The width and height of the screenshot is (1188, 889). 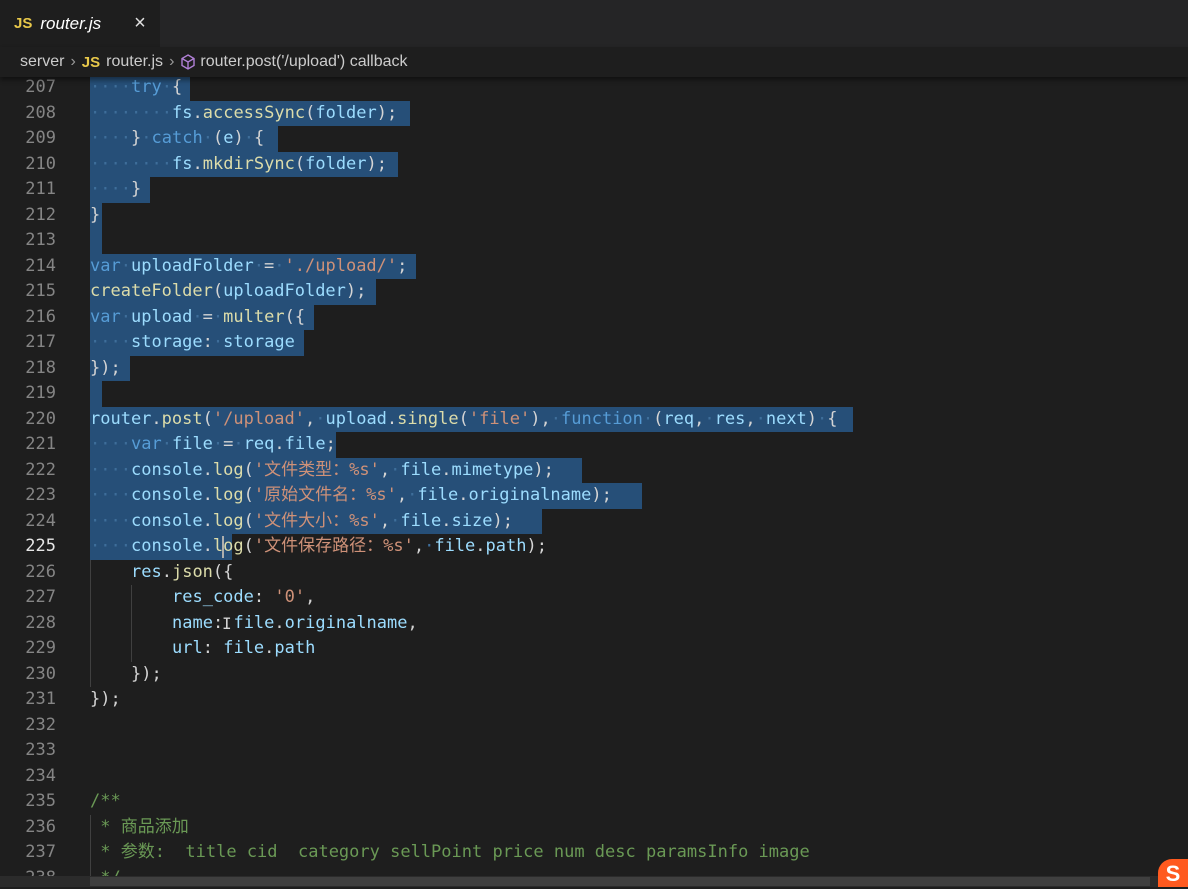 What do you see at coordinates (40, 622) in the screenshot?
I see `line-number: 228` at bounding box center [40, 622].